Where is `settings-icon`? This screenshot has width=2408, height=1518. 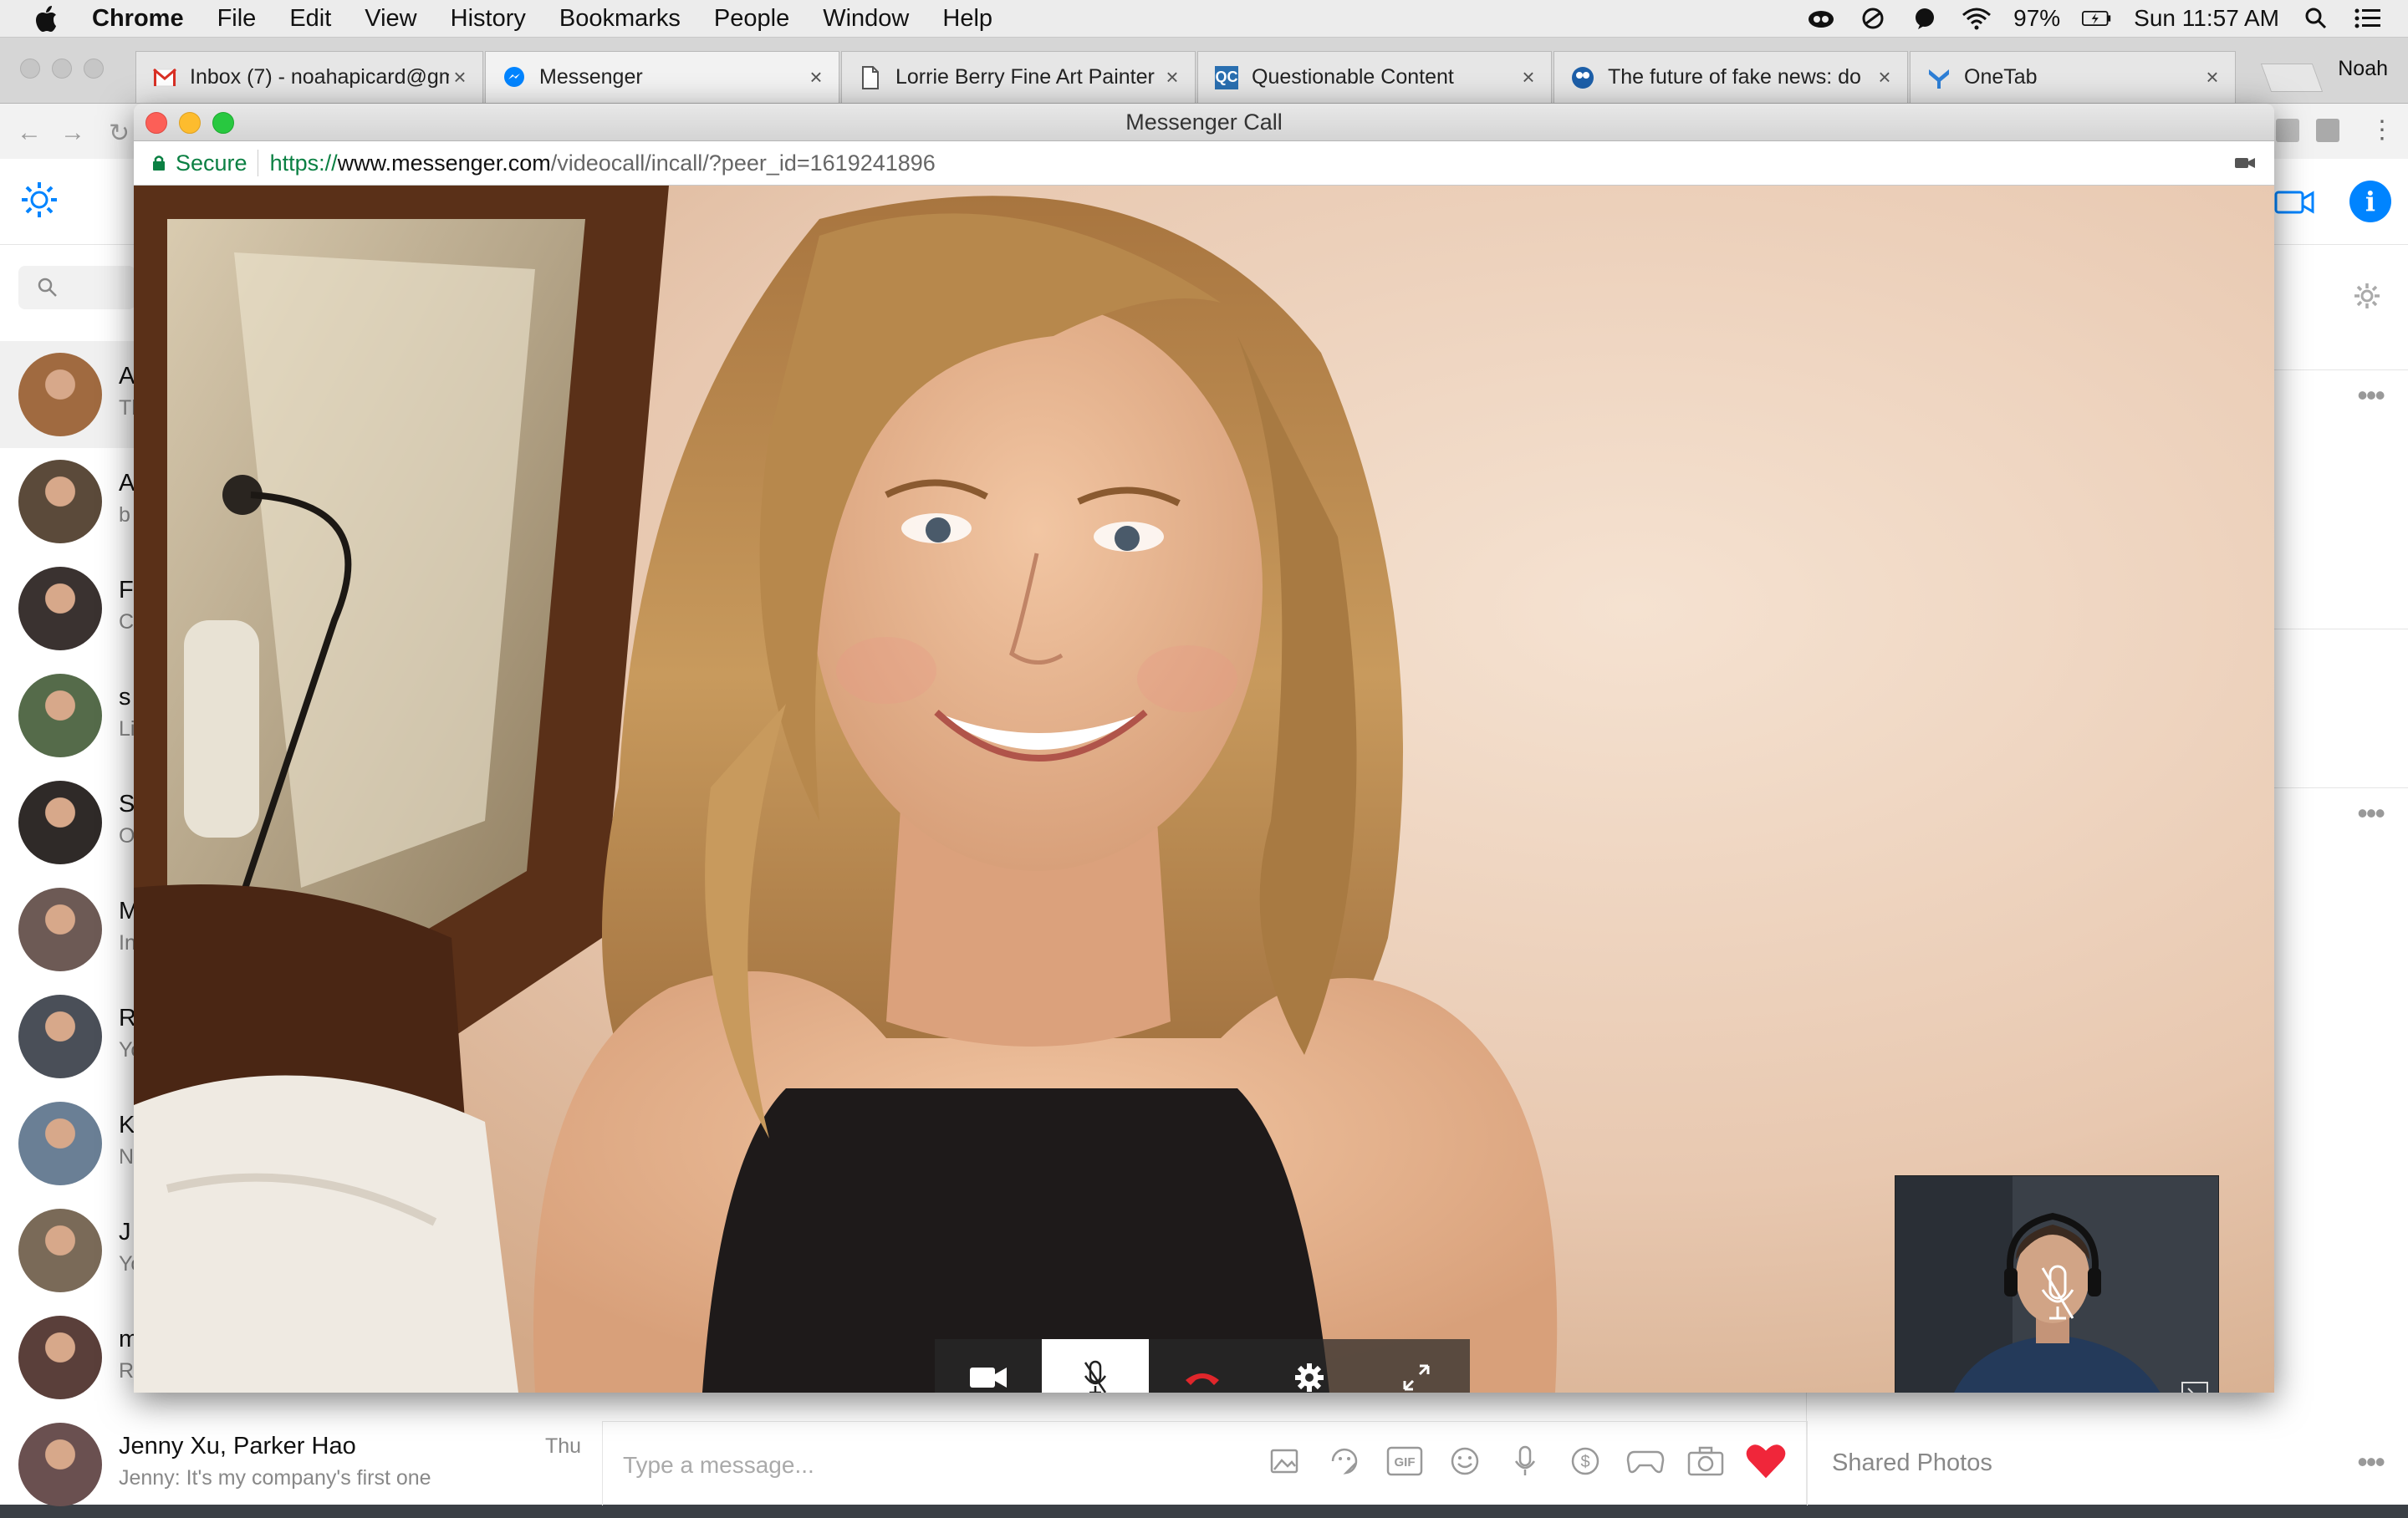
settings-icon is located at coordinates (1310, 1377).